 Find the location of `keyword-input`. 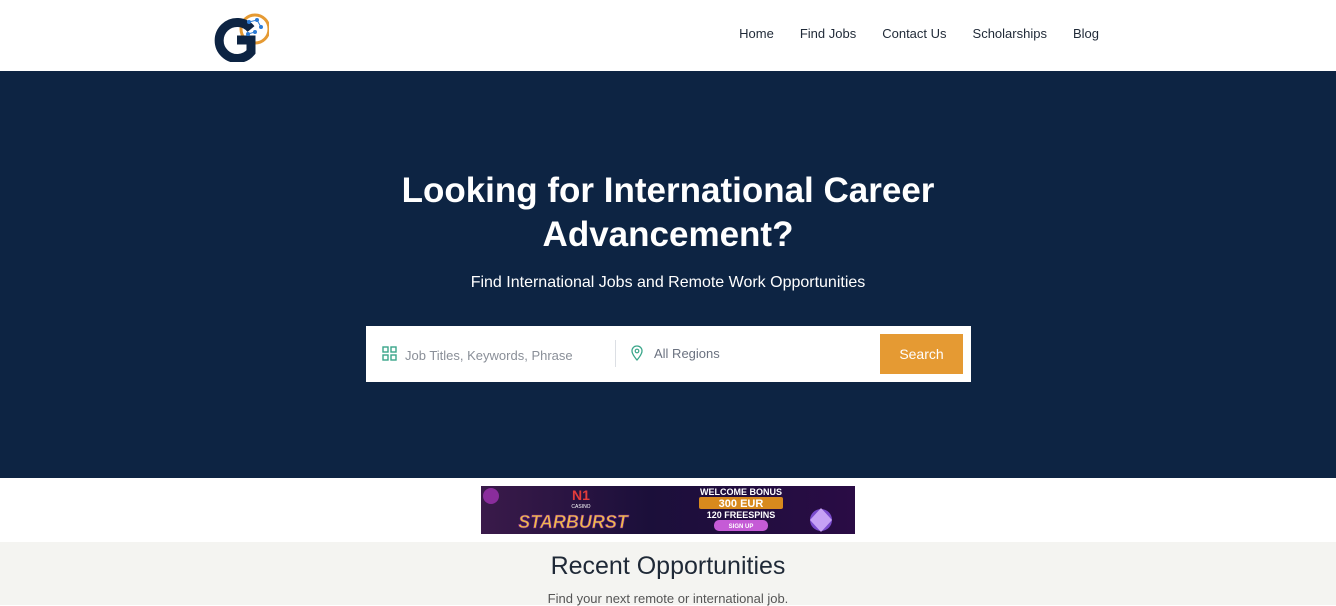

keyword-input is located at coordinates (505, 355).